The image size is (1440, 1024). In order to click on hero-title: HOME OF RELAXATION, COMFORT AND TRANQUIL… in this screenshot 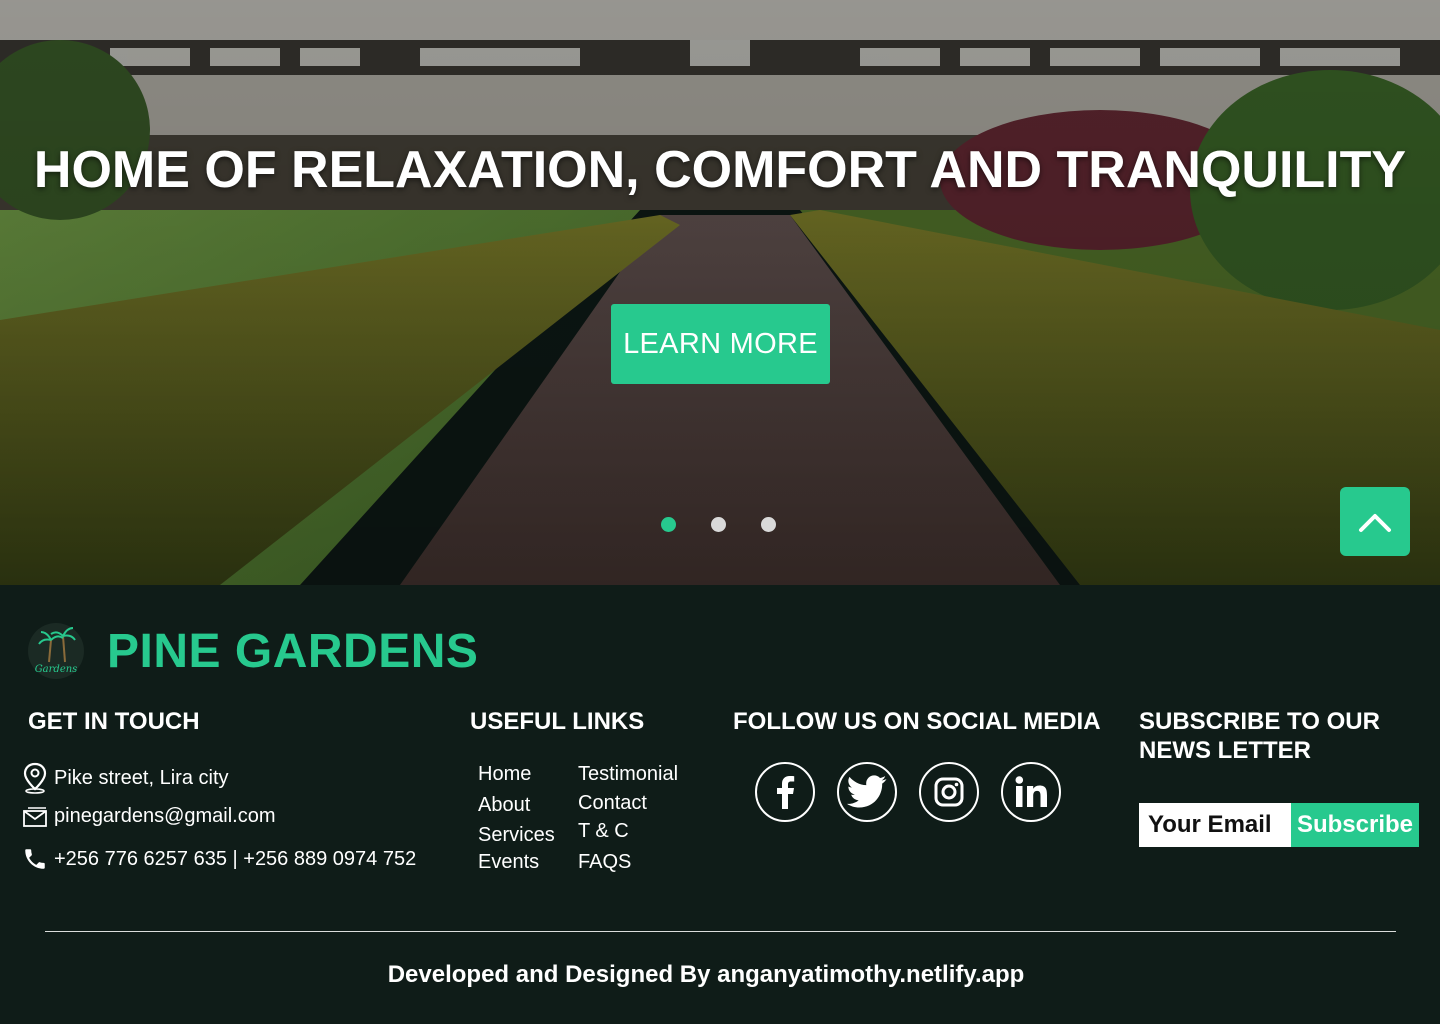, I will do `click(720, 170)`.